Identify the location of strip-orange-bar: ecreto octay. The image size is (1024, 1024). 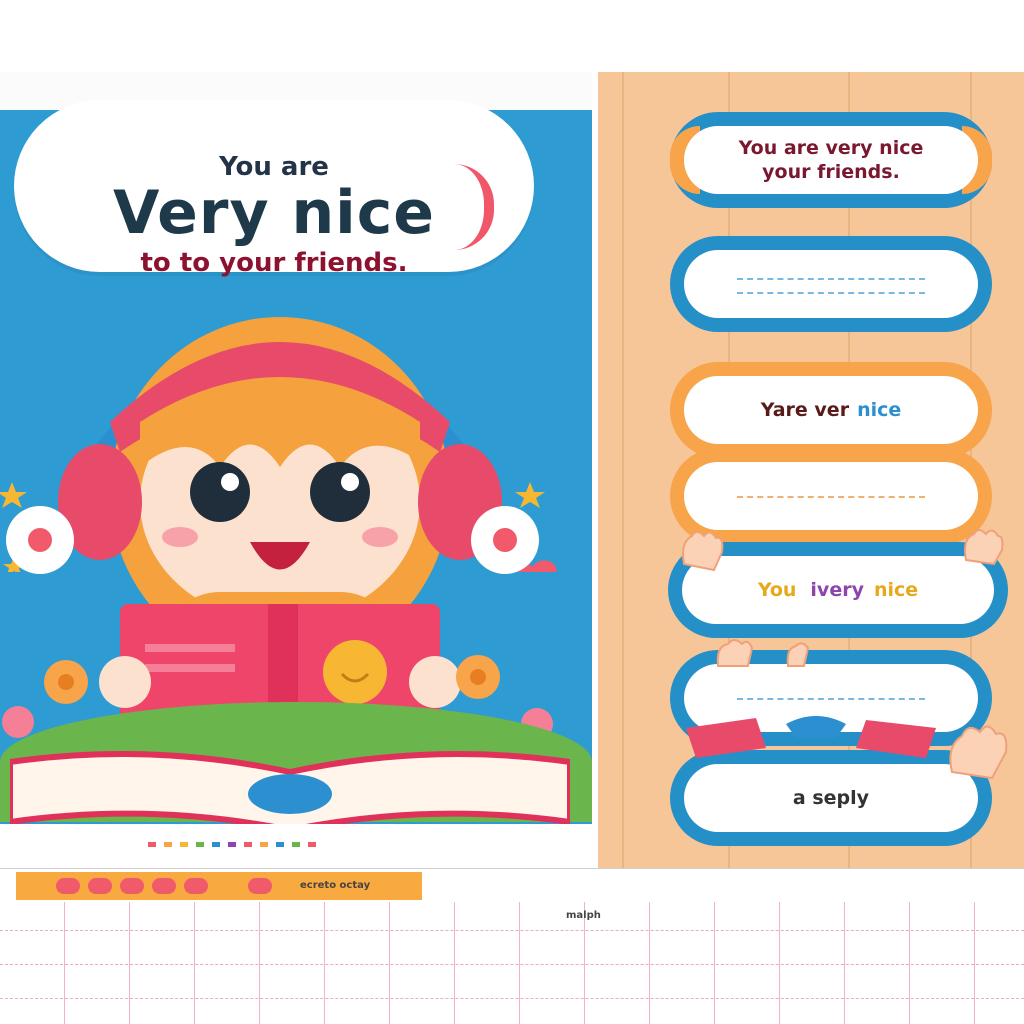
(219, 886).